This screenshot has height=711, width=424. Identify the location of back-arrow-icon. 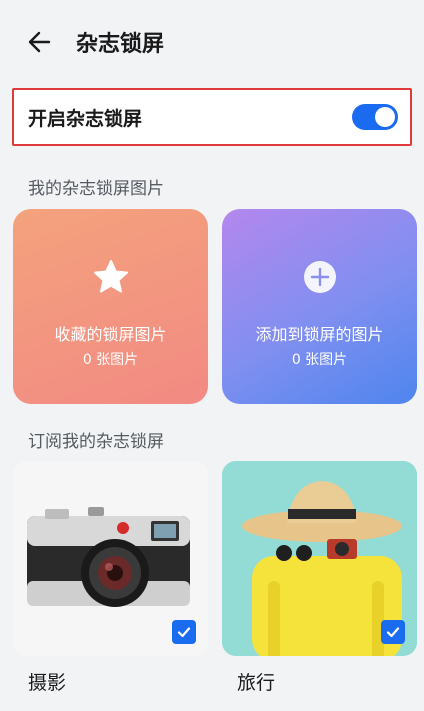
(39, 42).